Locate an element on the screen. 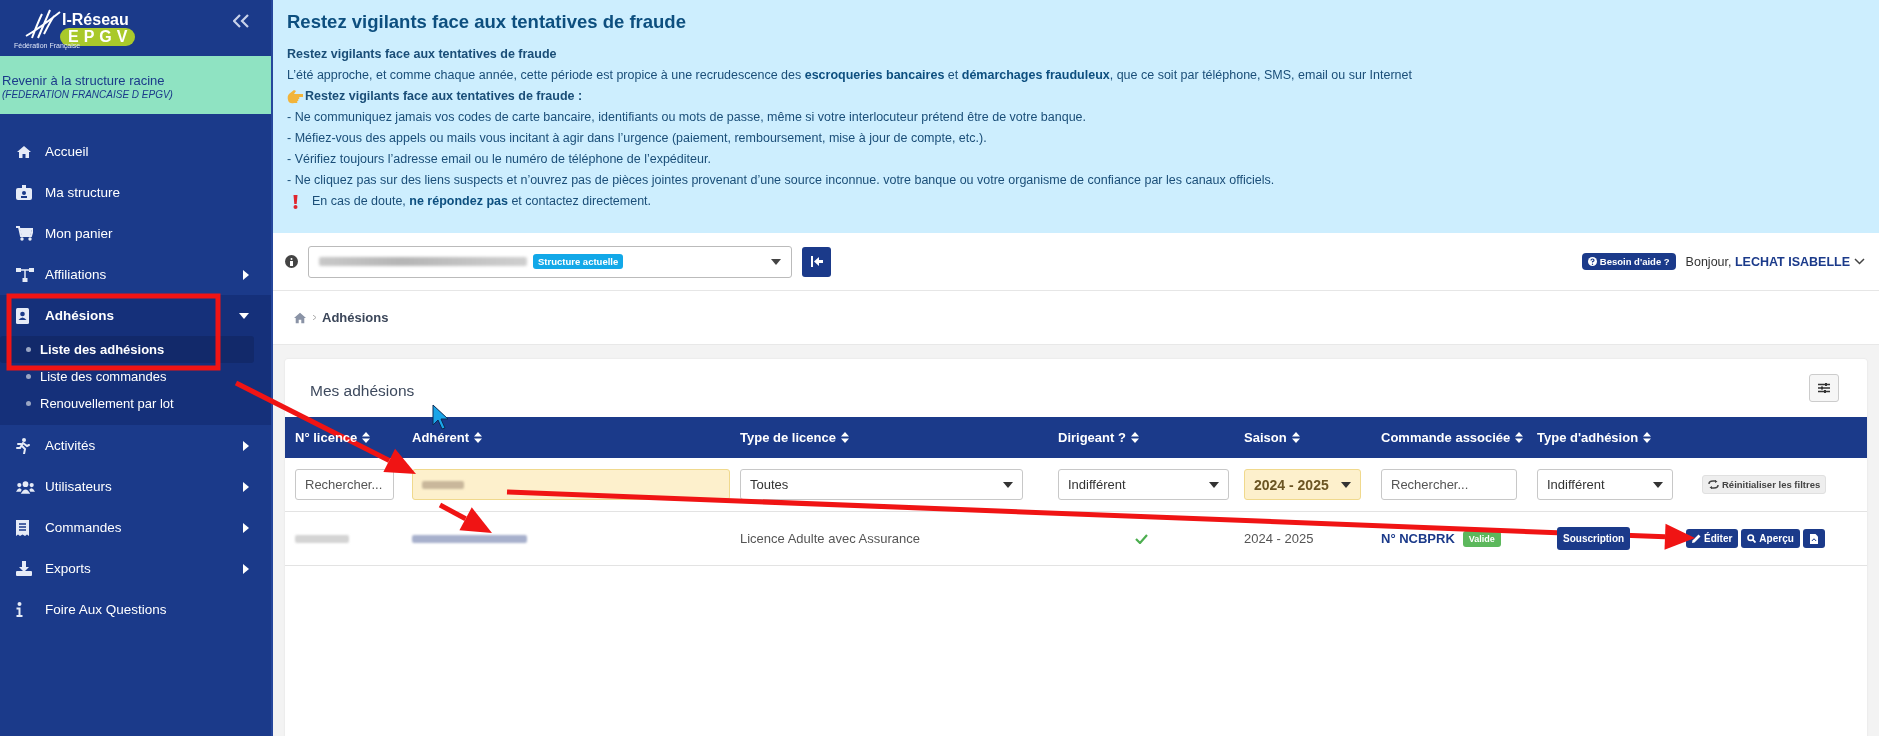 This screenshot has width=1879, height=736. membership-type-button: Souscription is located at coordinates (1594, 538).